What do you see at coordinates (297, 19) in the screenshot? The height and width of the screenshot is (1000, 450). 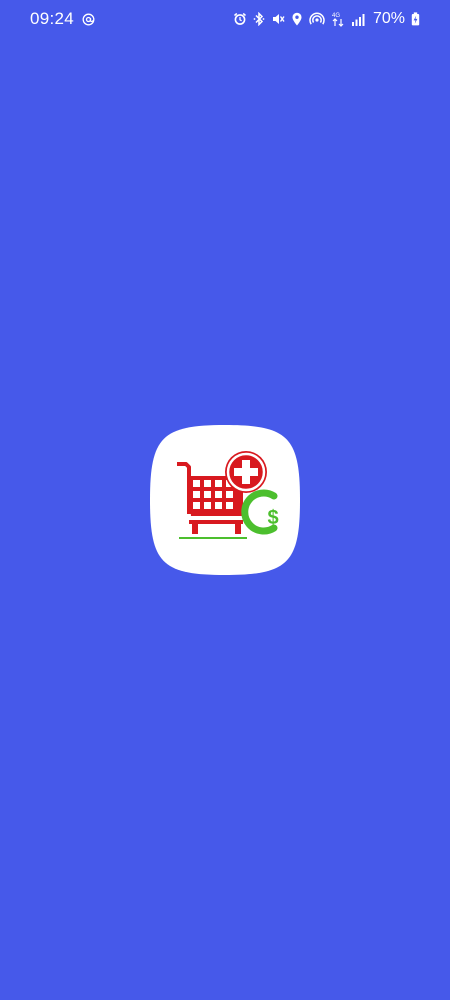 I see `location-icon` at bounding box center [297, 19].